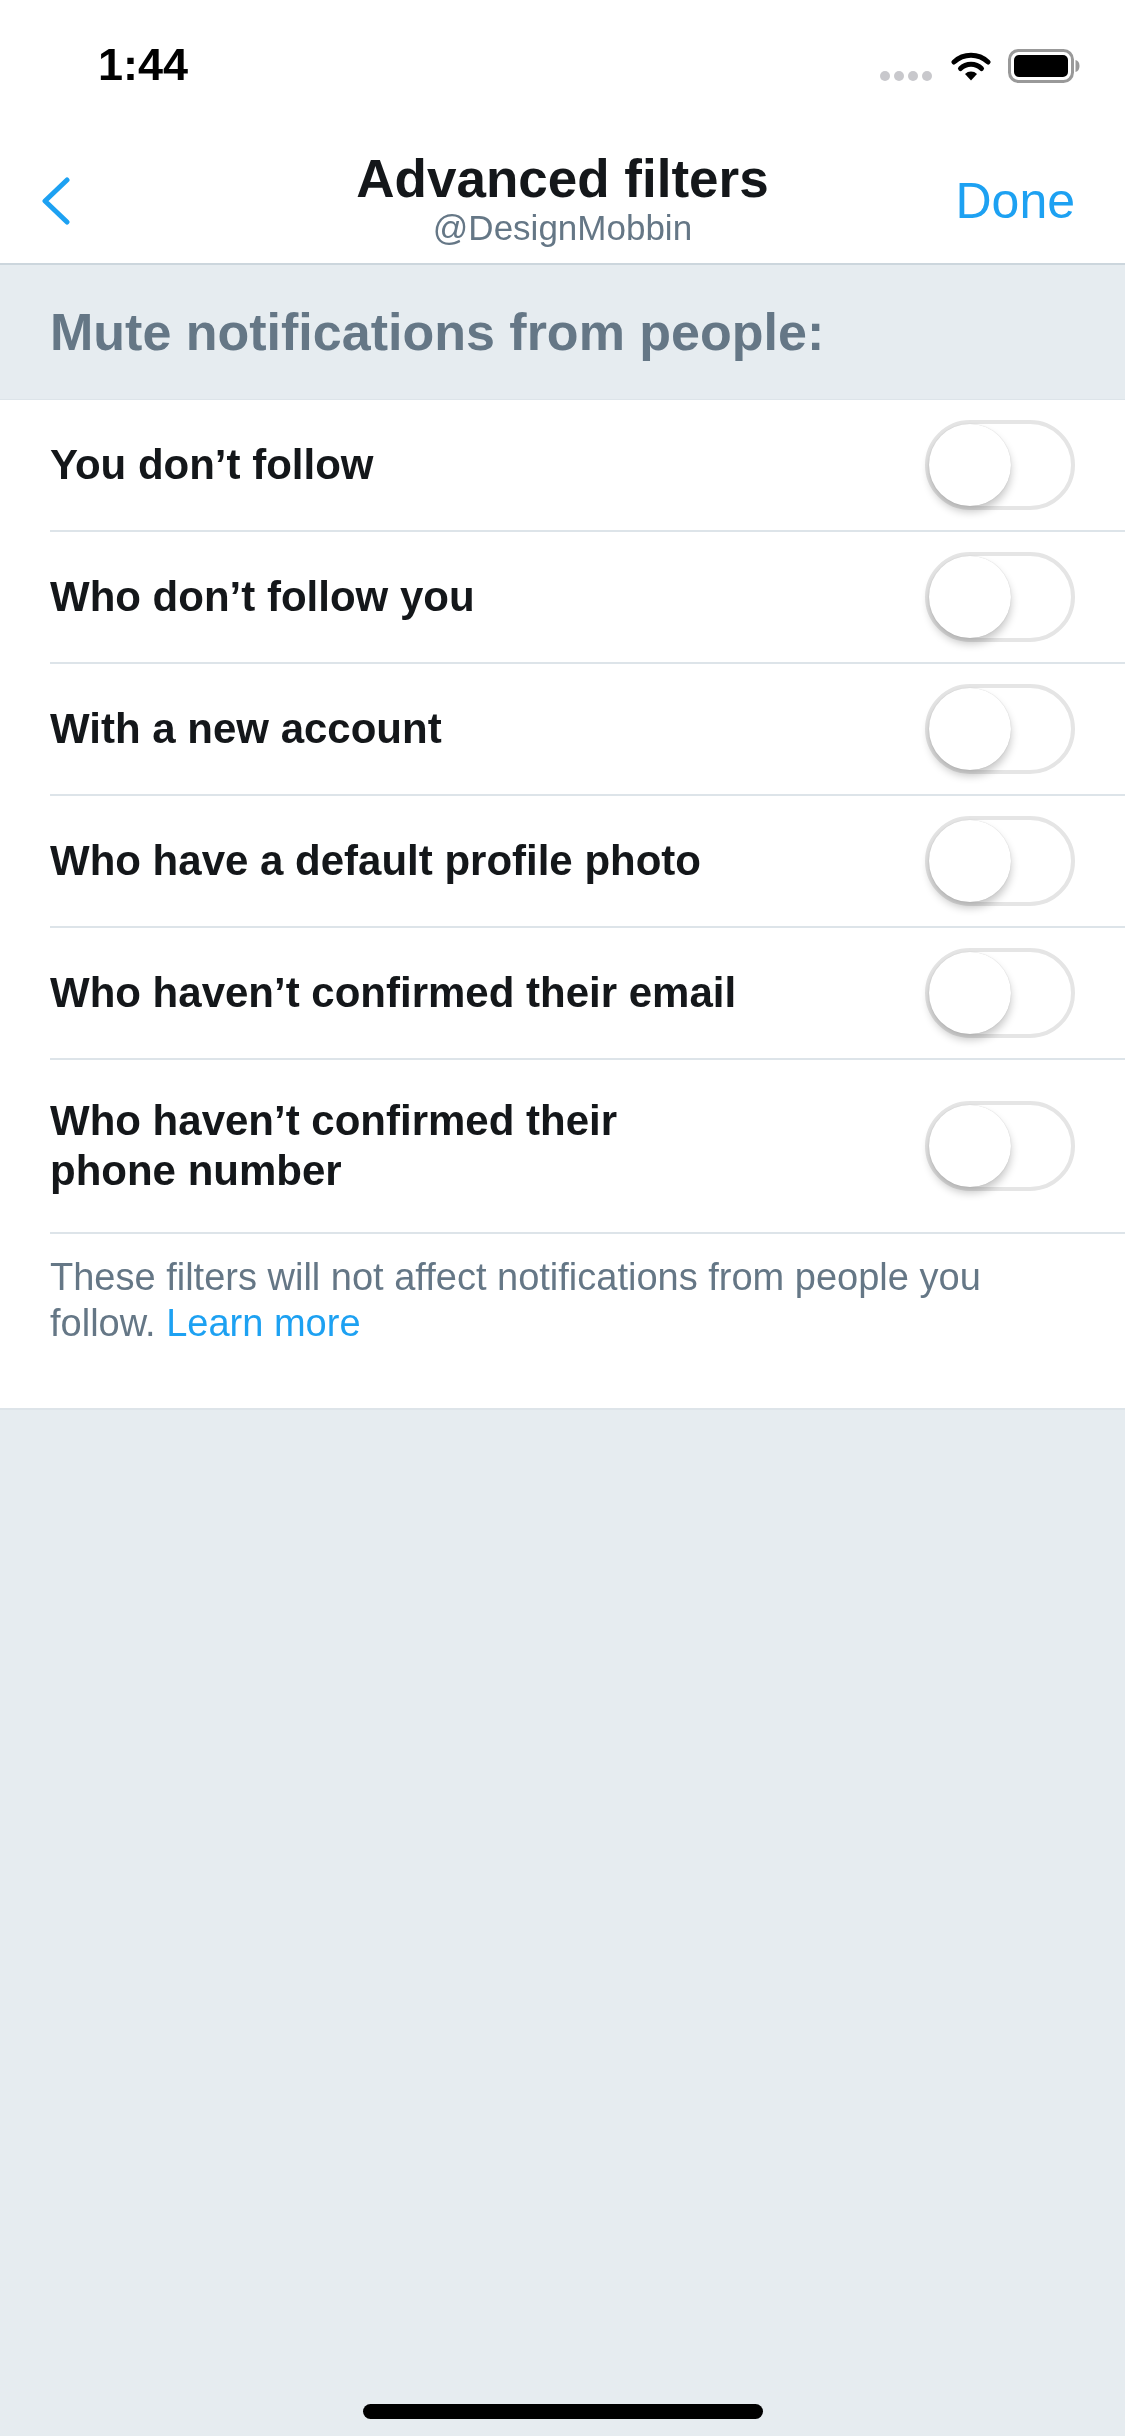  I want to click on status-time: 1:44, so click(143, 65).